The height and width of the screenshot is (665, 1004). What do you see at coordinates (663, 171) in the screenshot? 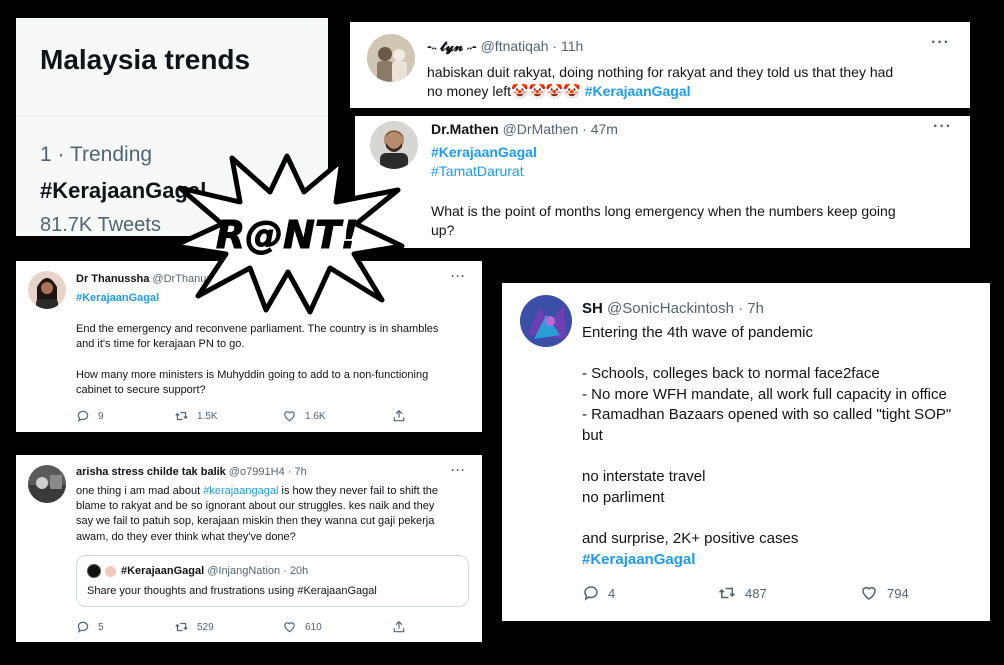
I see `hashtag-link: #TamatDarurat` at bounding box center [663, 171].